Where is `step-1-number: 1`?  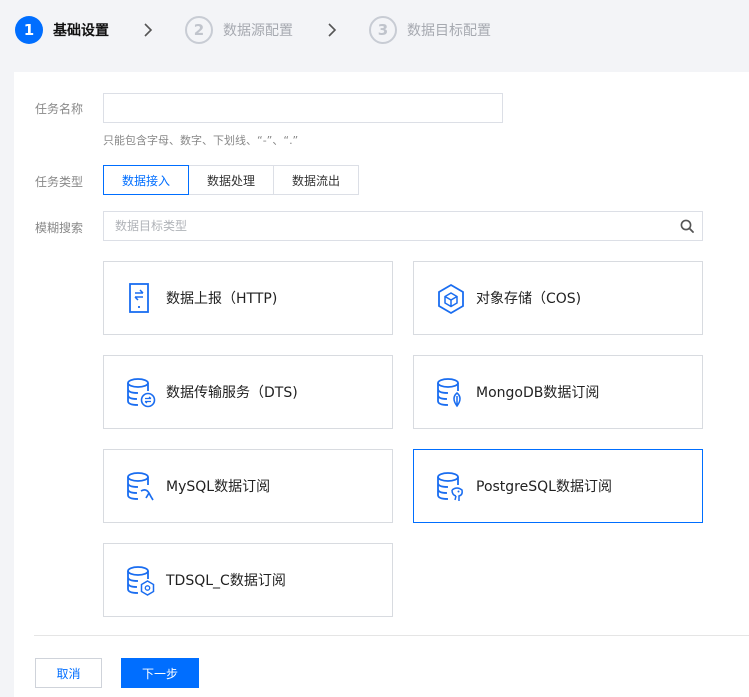
step-1-number: 1 is located at coordinates (29, 30).